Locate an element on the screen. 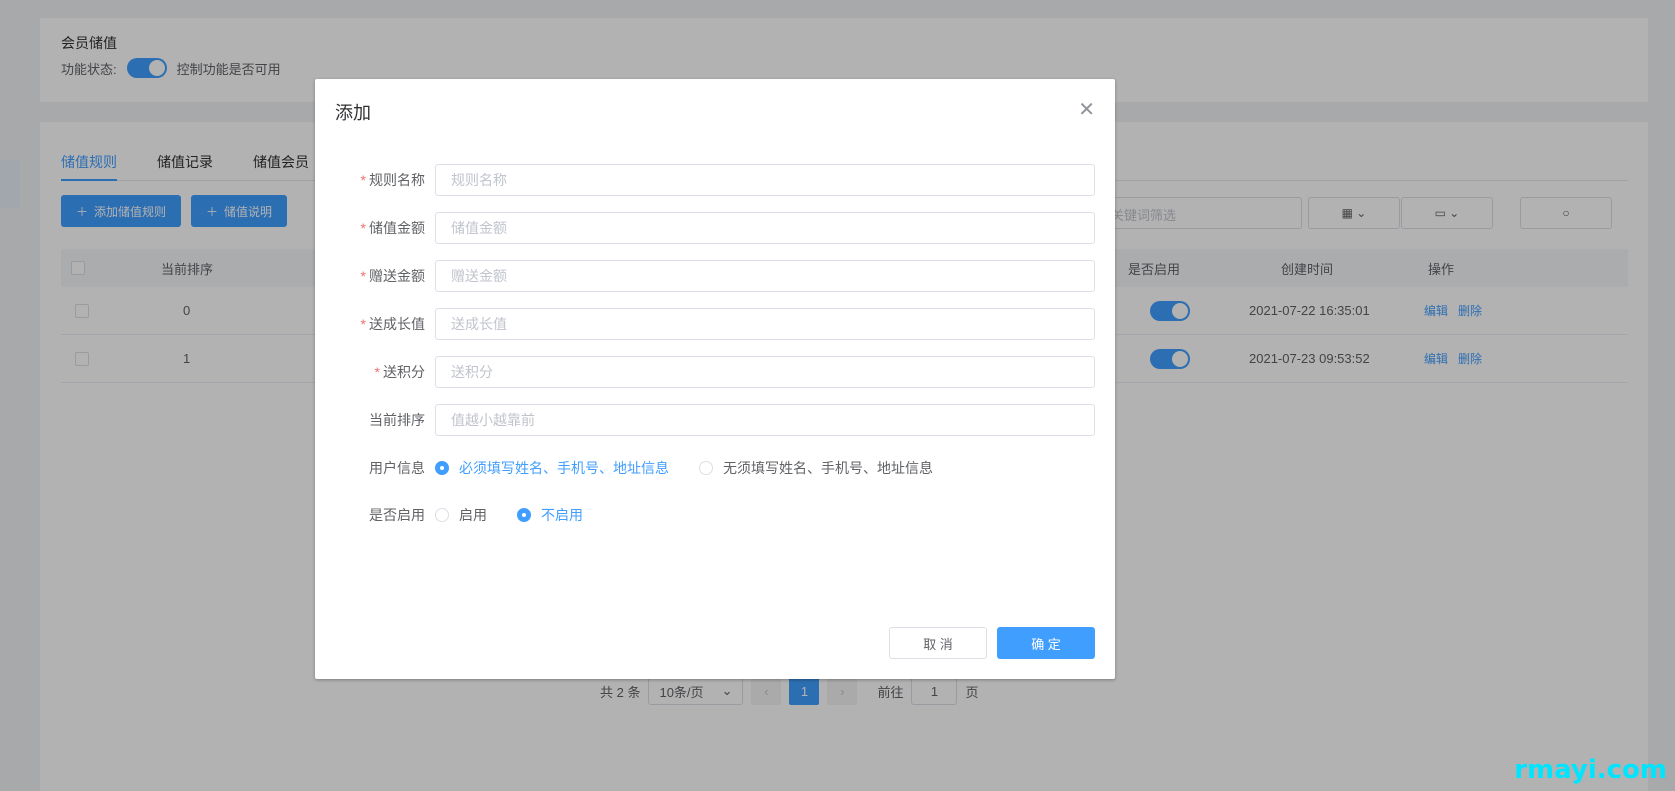  user-info-label: 用户信息 is located at coordinates (397, 468).